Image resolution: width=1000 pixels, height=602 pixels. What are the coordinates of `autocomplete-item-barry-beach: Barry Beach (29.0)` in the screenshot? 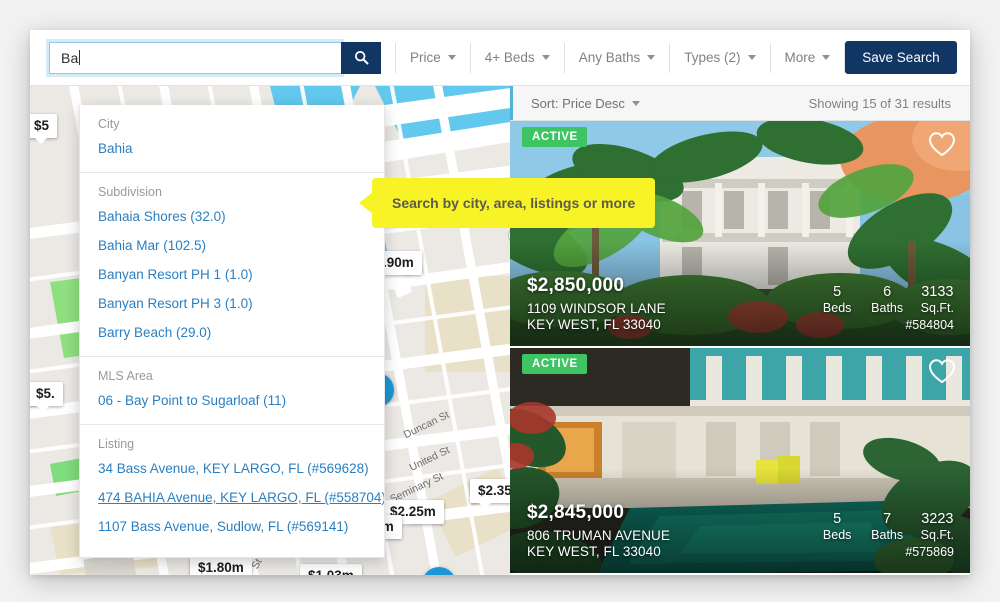 It's located at (232, 331).